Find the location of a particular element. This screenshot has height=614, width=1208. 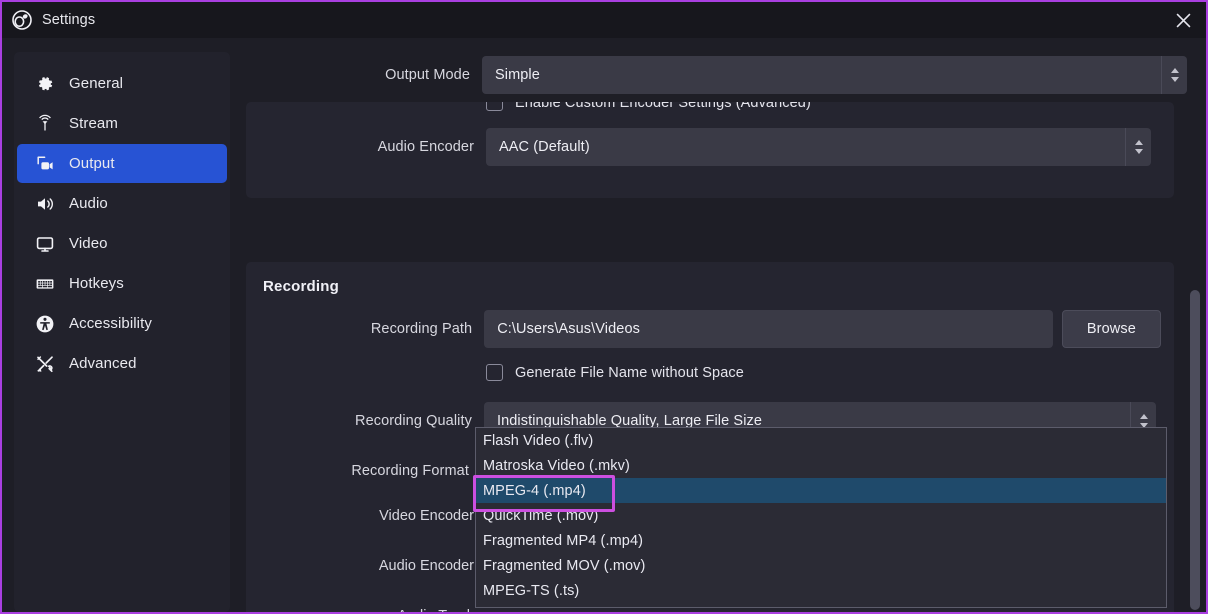

dropdown-option: Fragmented MOV (.mov) is located at coordinates (821, 565).